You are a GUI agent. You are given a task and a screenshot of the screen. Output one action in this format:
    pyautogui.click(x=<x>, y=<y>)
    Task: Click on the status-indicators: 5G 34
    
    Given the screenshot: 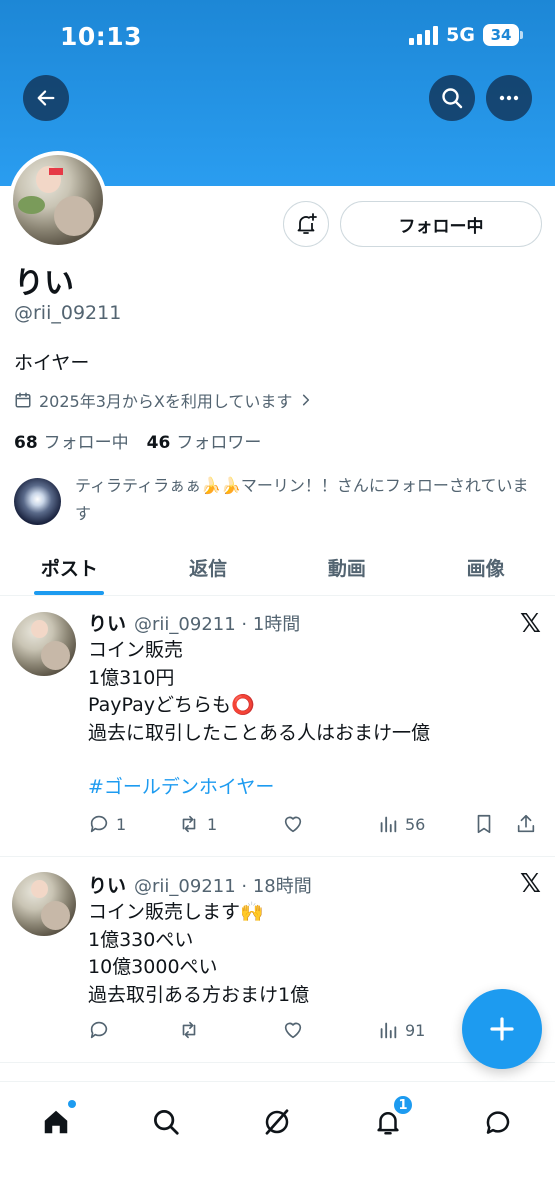 What is the action you would take?
    pyautogui.click(x=466, y=35)
    